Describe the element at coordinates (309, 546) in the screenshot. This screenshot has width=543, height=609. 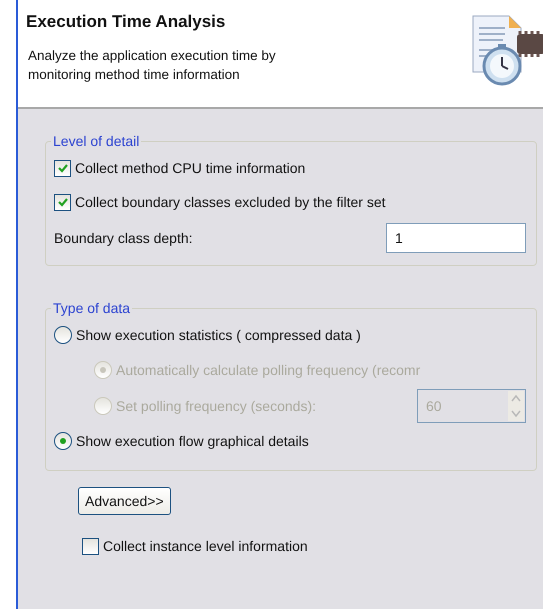
I see `checkbox-option: Collect instance level information` at that location.